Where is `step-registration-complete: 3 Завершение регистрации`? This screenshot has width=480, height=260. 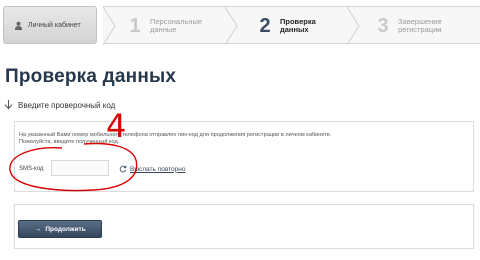
step-registration-complete: 3 Завершение регистрации is located at coordinates (416, 26).